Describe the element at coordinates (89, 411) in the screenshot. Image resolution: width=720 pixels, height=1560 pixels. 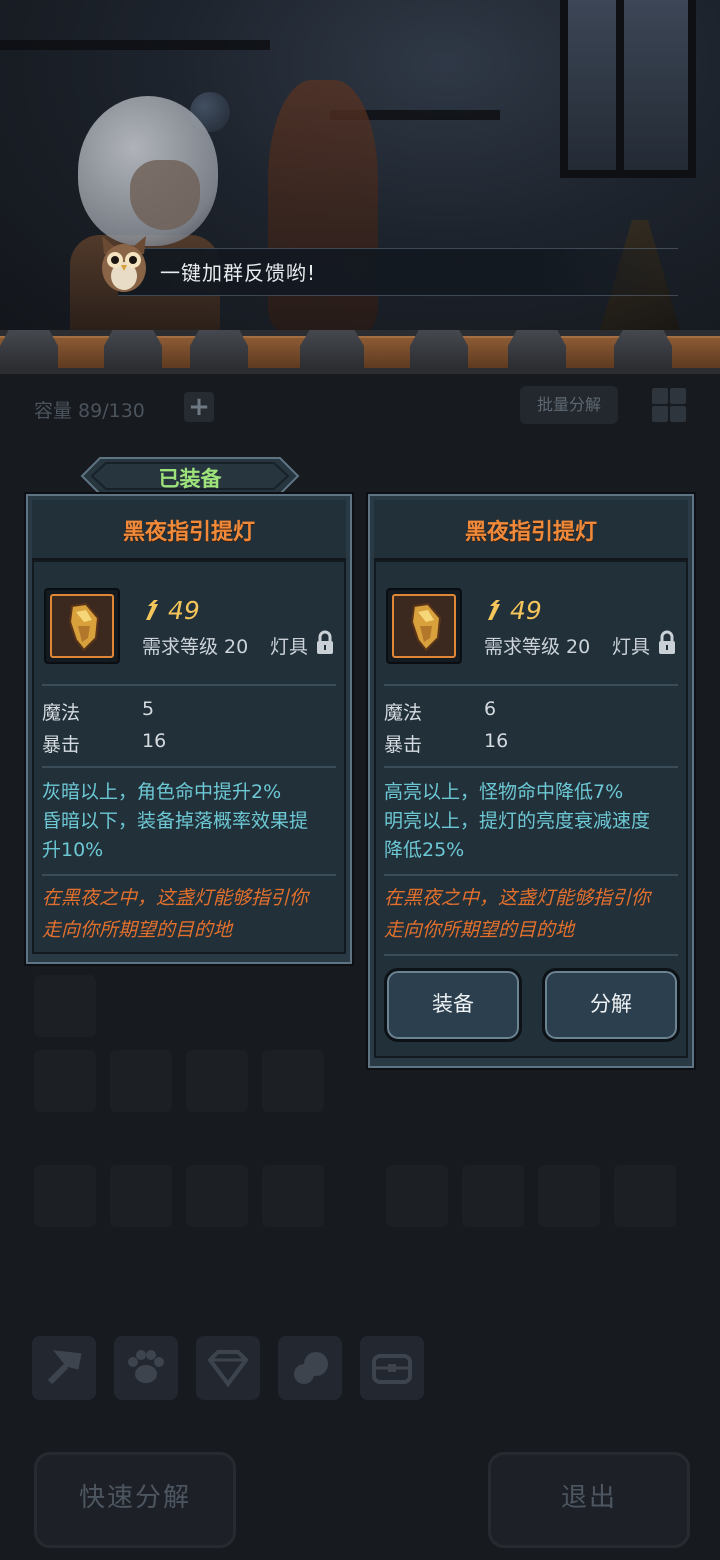
I see `capacity-label: 容量 89/130` at that location.